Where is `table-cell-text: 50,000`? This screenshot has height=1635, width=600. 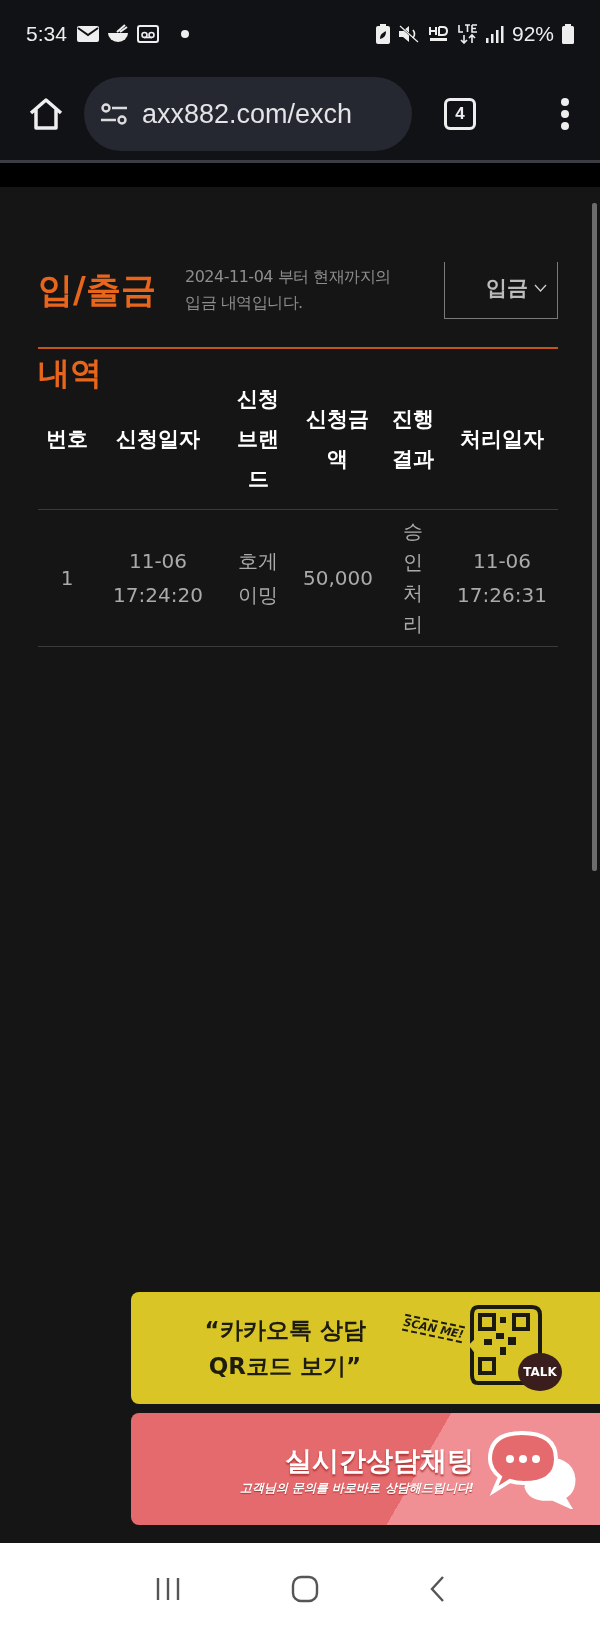
table-cell-text: 50,000 is located at coordinates (338, 578).